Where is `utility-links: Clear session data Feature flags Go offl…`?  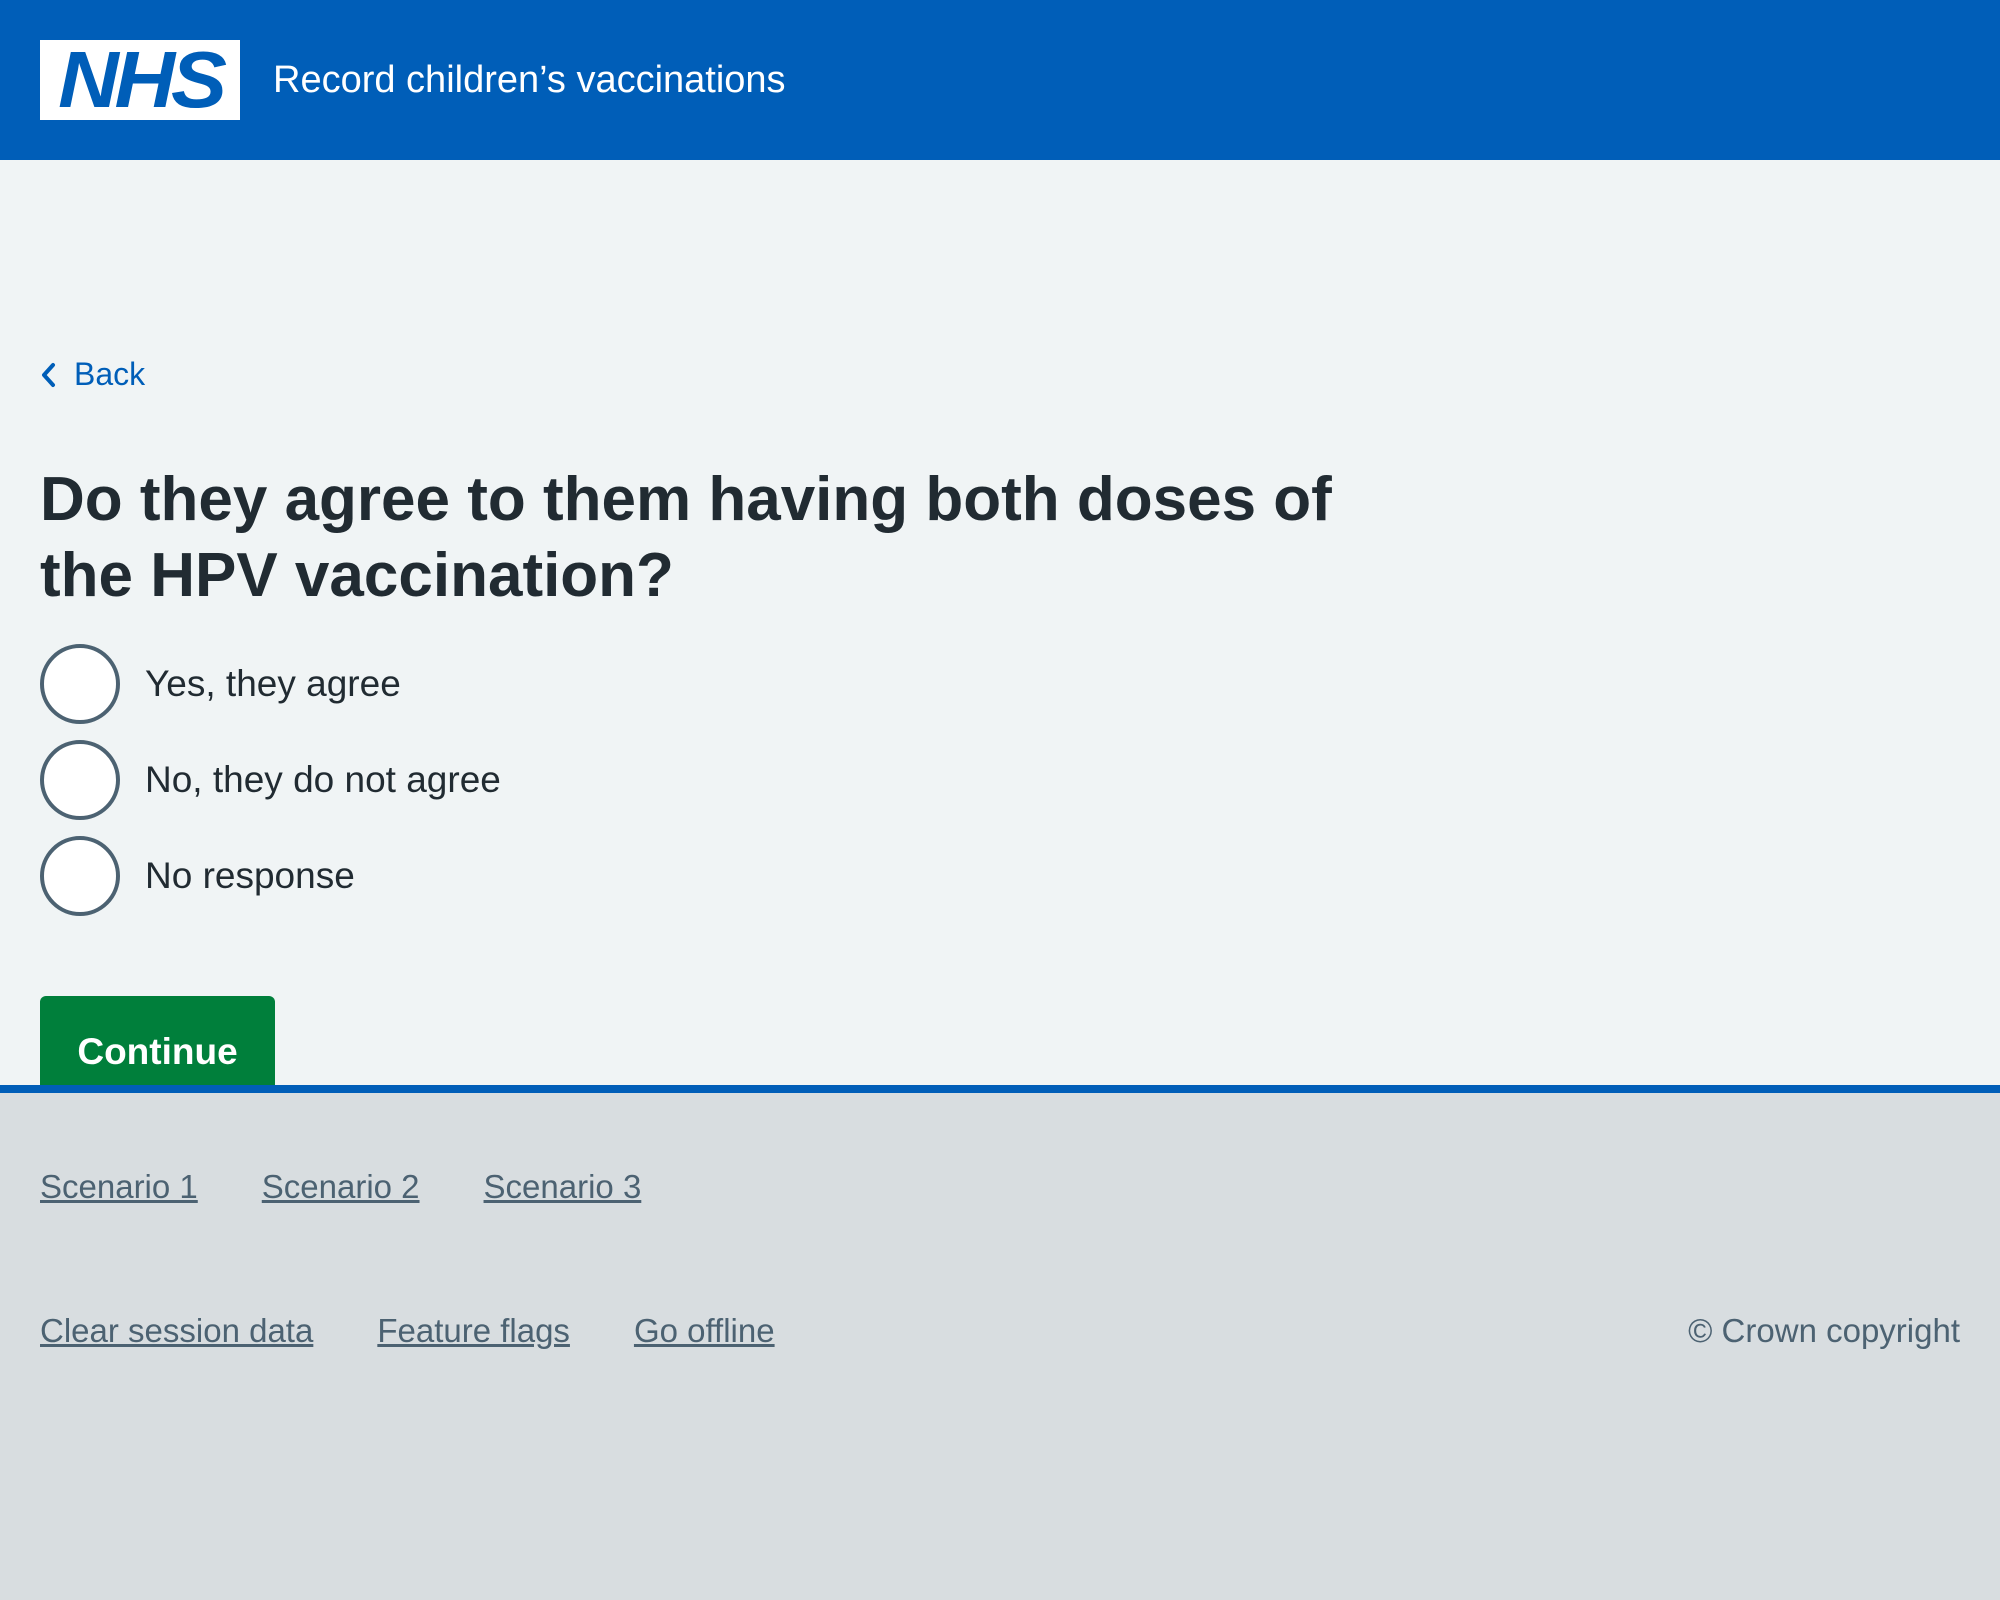
utility-links: Clear session data Feature flags Go offl… is located at coordinates (407, 1331).